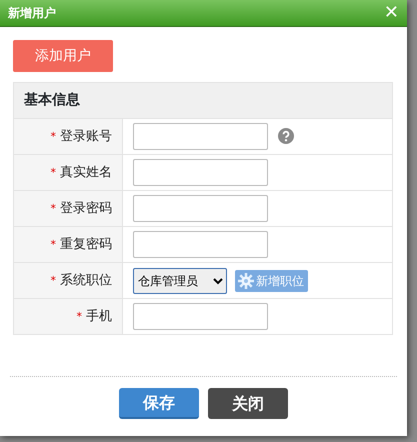  Describe the element at coordinates (248, 403) in the screenshot. I see `close-dialog-button: 关闭` at that location.